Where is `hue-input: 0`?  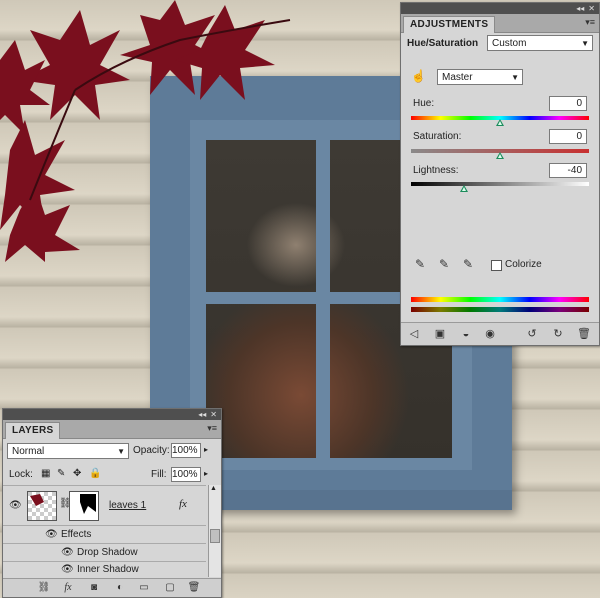
hue-input: 0 is located at coordinates (568, 103).